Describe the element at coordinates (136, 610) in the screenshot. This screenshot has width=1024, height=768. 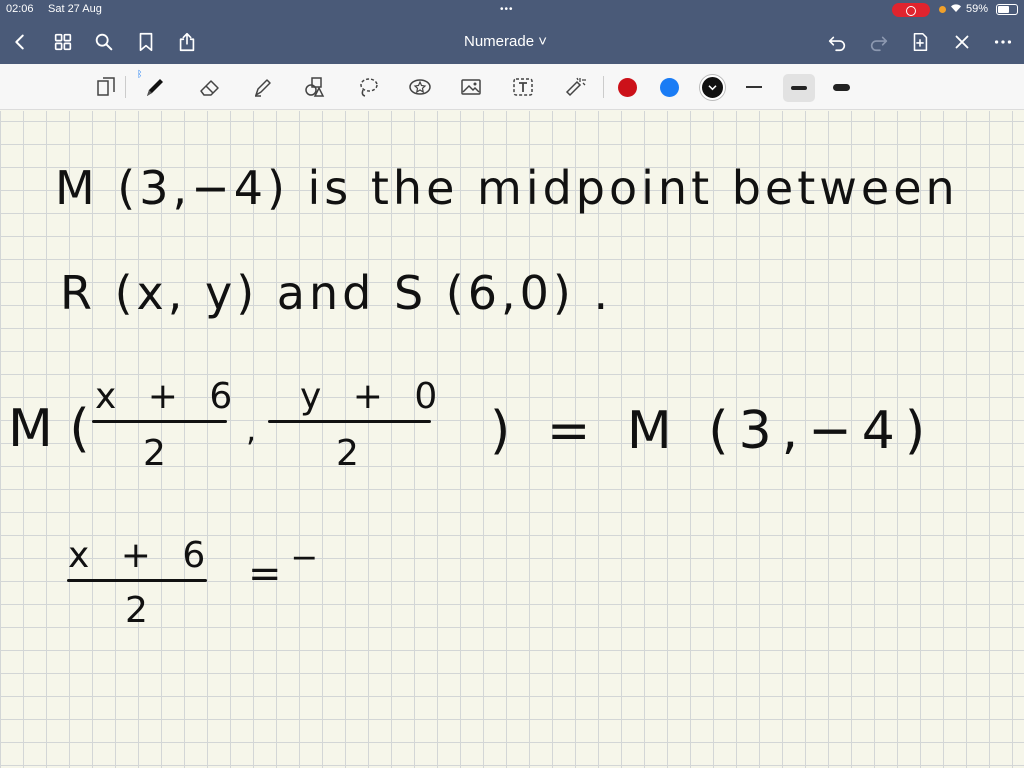
I see `equation-denominator: 2` at that location.